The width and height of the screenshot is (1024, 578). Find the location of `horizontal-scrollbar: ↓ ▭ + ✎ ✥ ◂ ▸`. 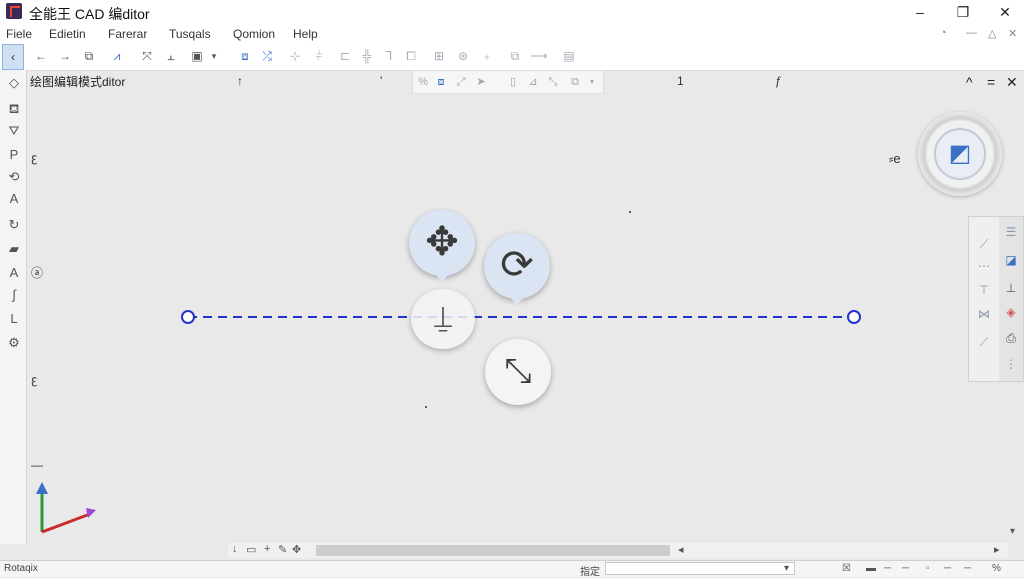

horizontal-scrollbar: ↓ ▭ + ✎ ✥ ◂ ▸ is located at coordinates (618, 550).